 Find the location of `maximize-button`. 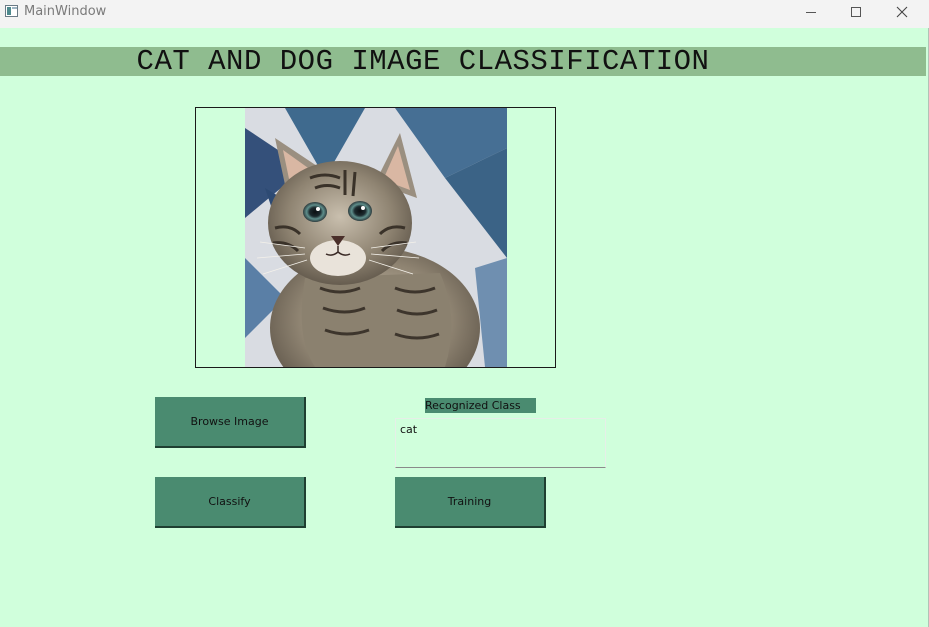

maximize-button is located at coordinates (856, 12).